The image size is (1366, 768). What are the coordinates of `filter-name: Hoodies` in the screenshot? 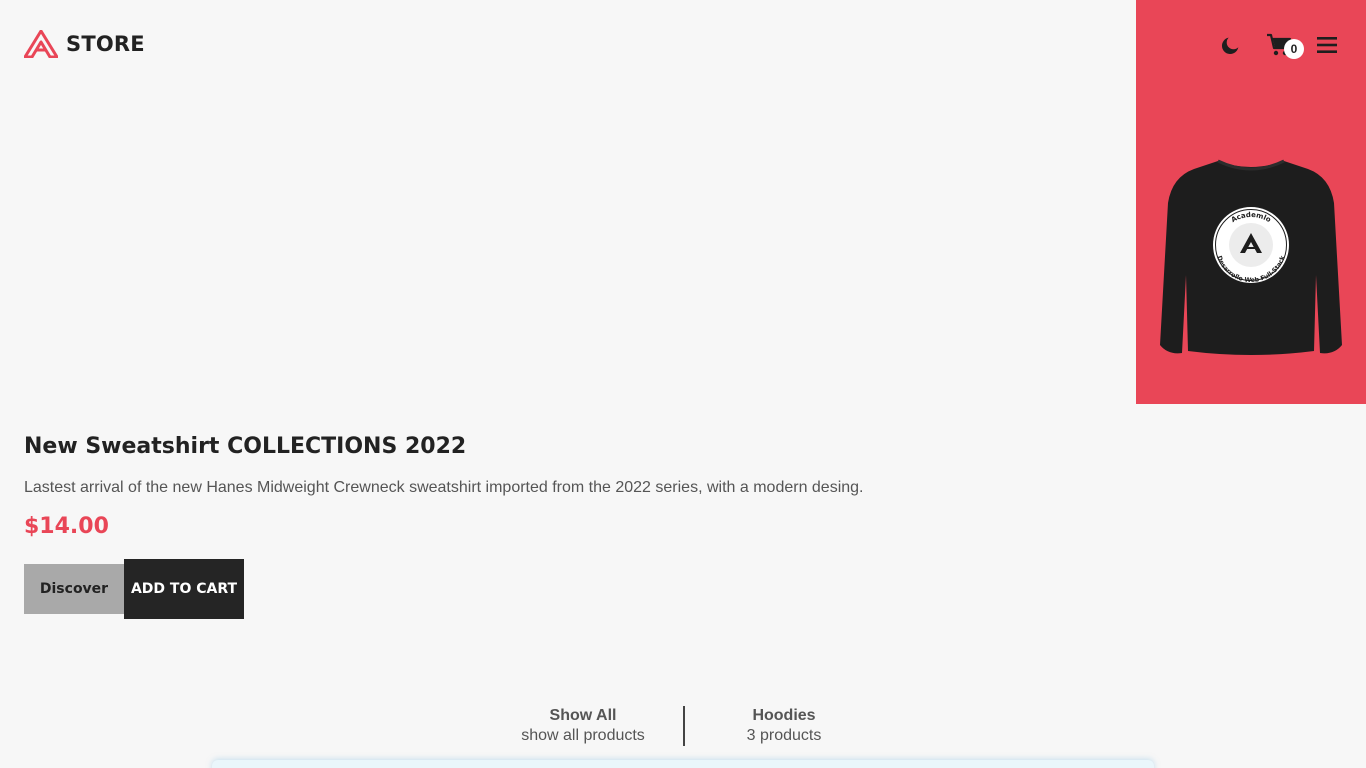 It's located at (784, 715).